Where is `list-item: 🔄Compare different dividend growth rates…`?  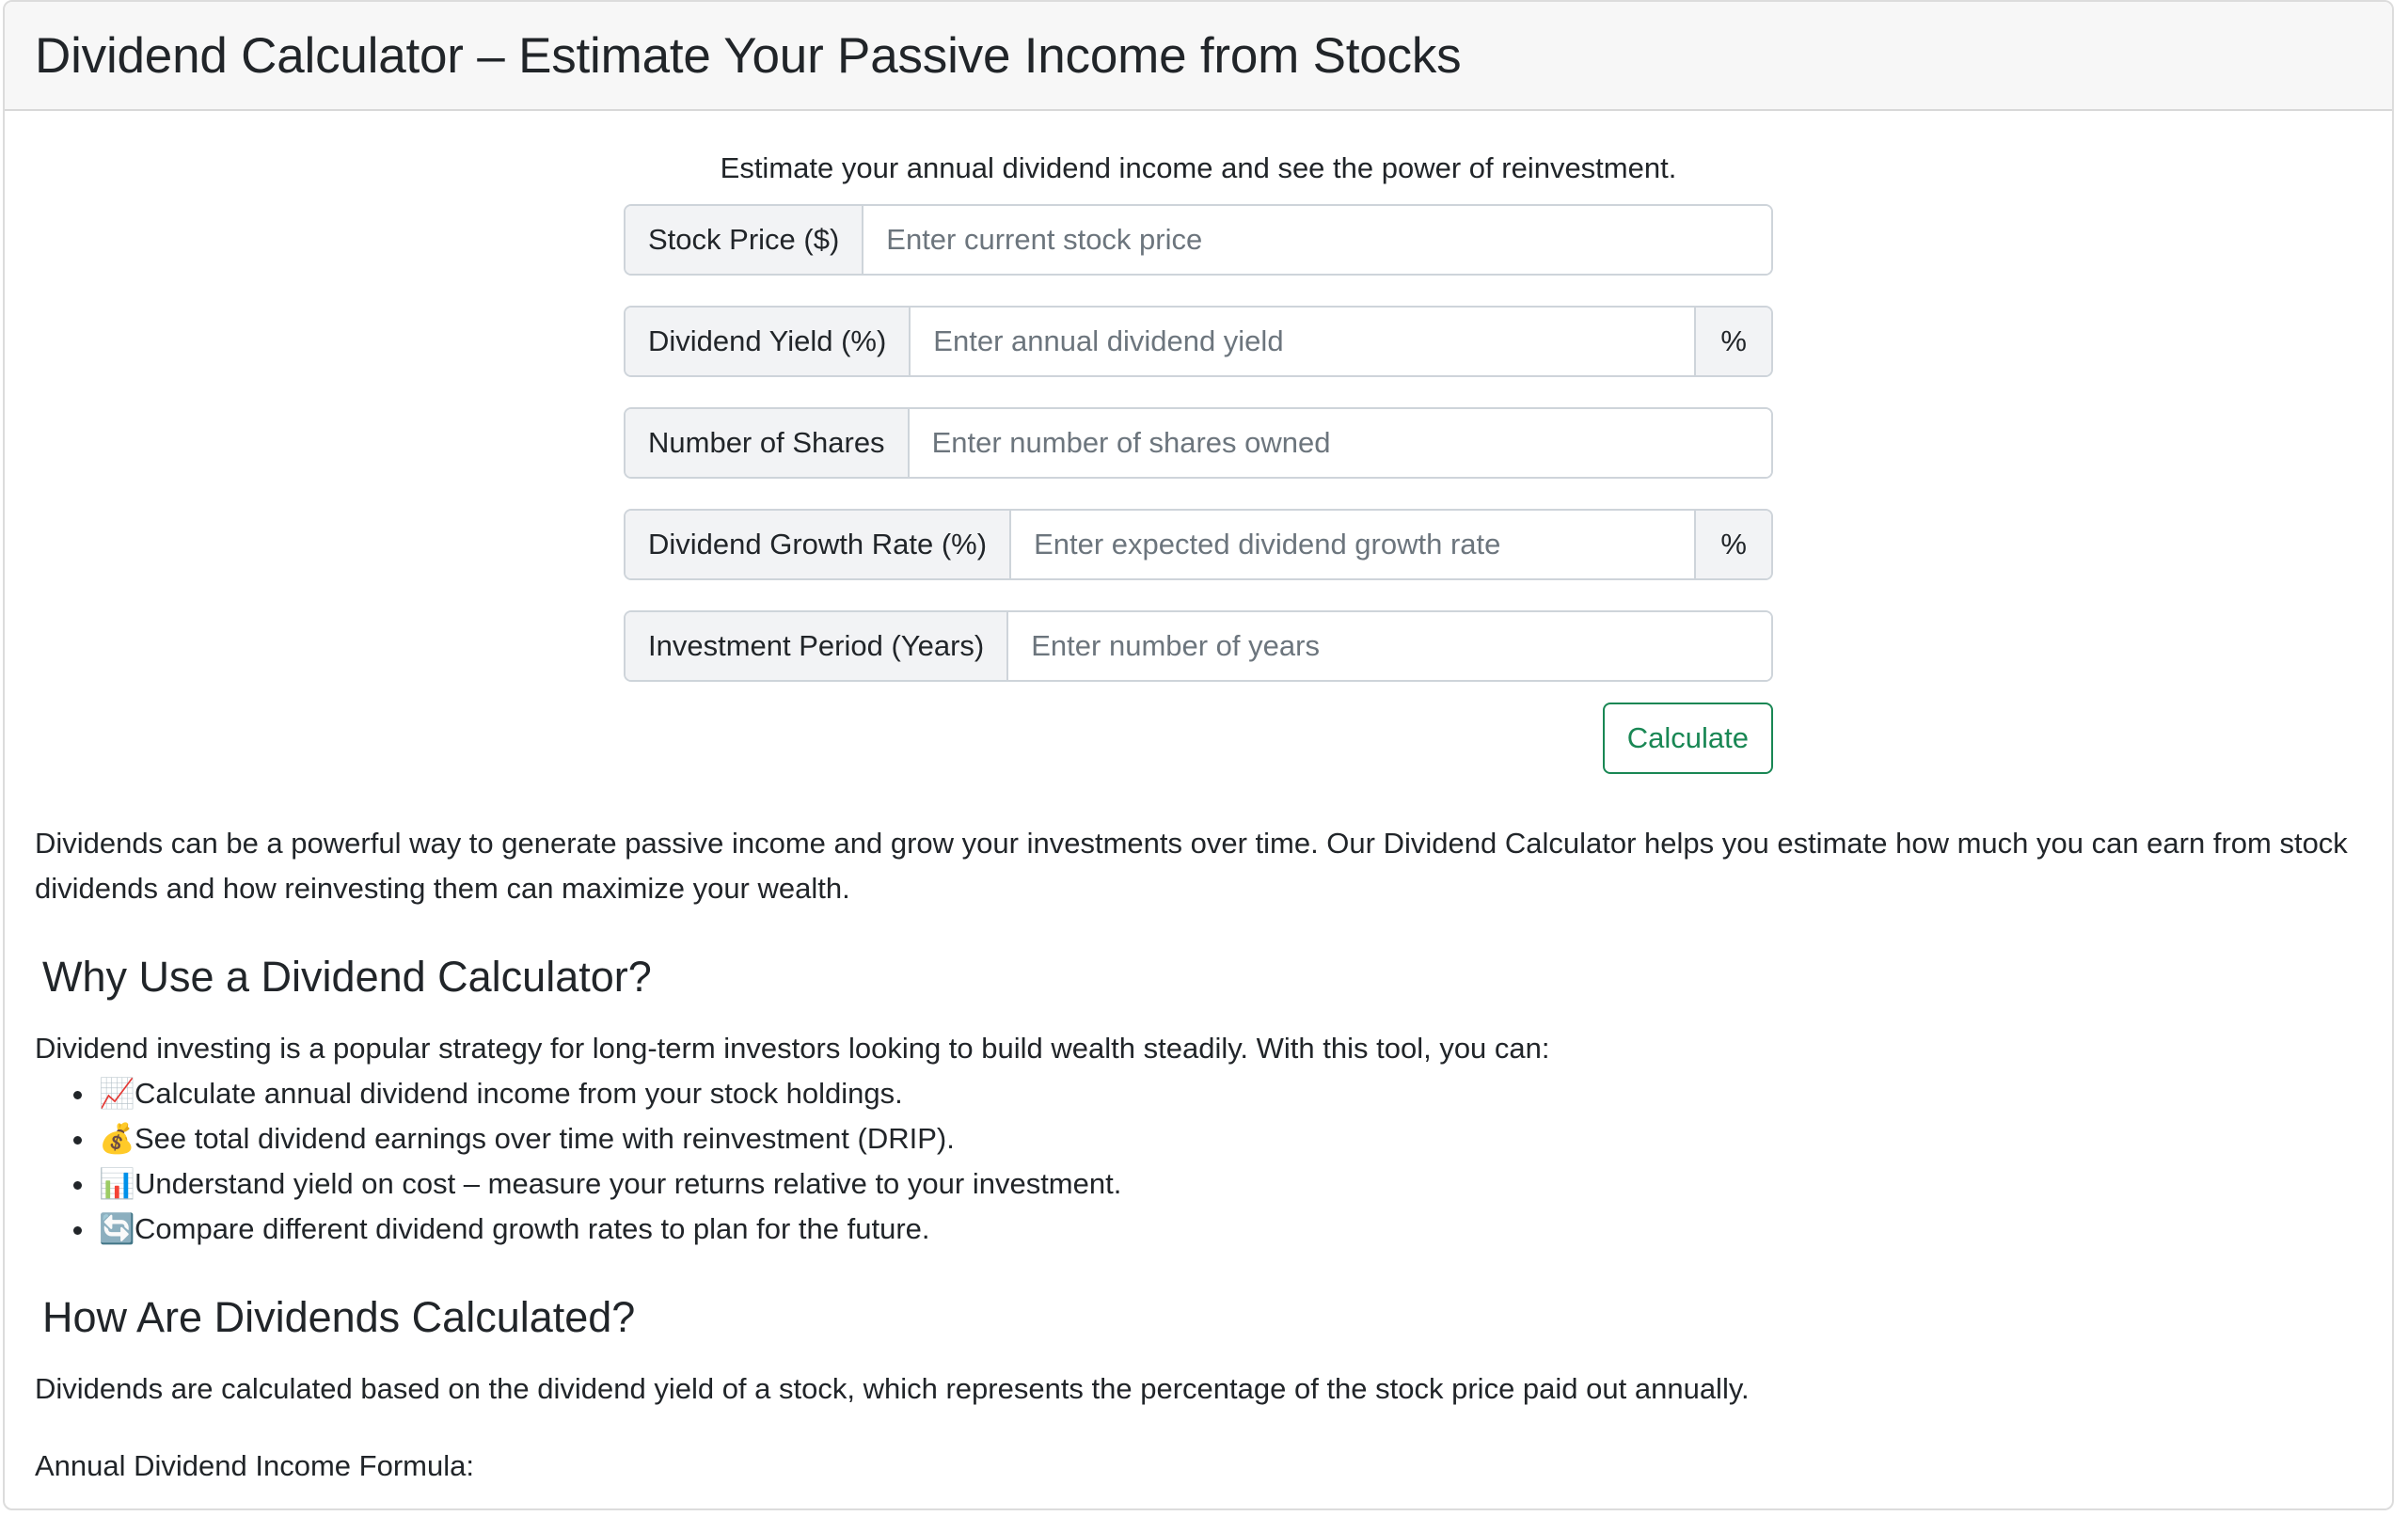
list-item: 🔄Compare different dividend growth rates… is located at coordinates (1230, 1229).